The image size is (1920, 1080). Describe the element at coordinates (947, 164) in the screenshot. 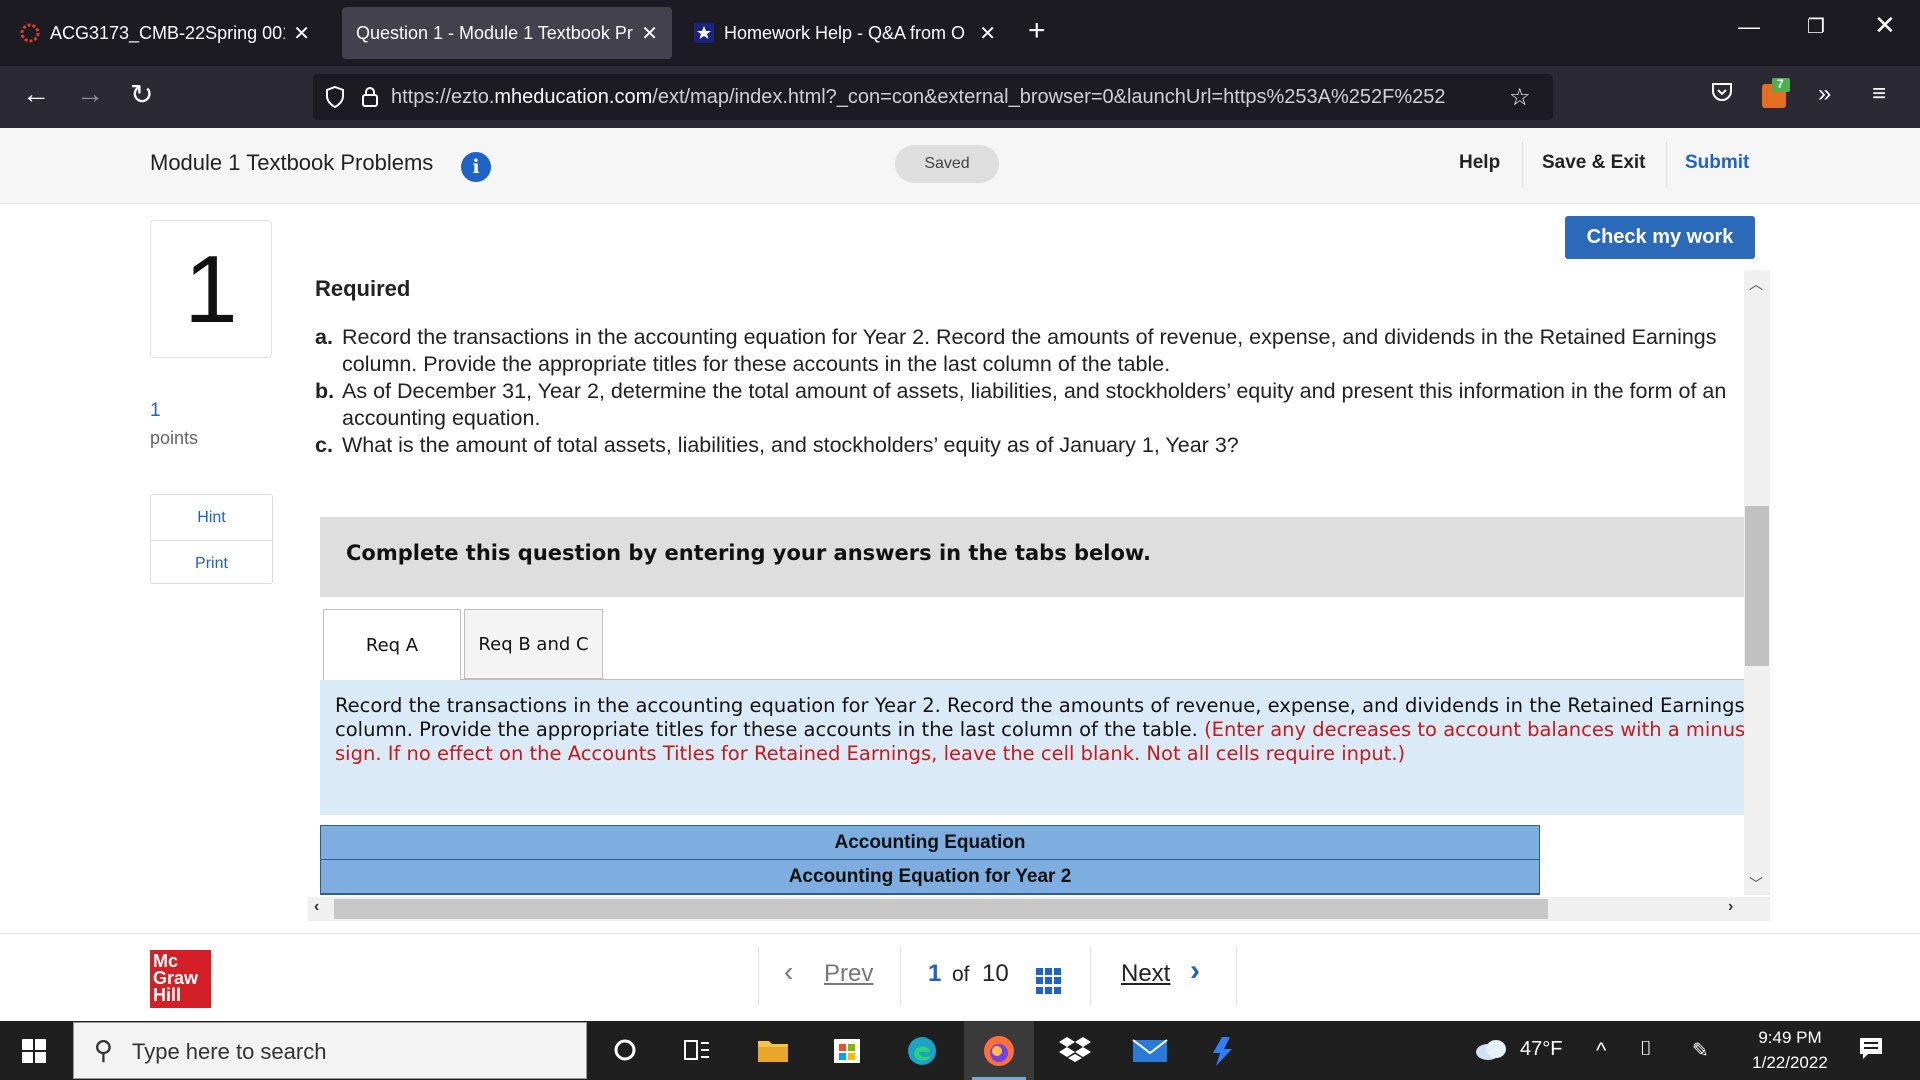

I see `saved-status-badge: Saved` at that location.